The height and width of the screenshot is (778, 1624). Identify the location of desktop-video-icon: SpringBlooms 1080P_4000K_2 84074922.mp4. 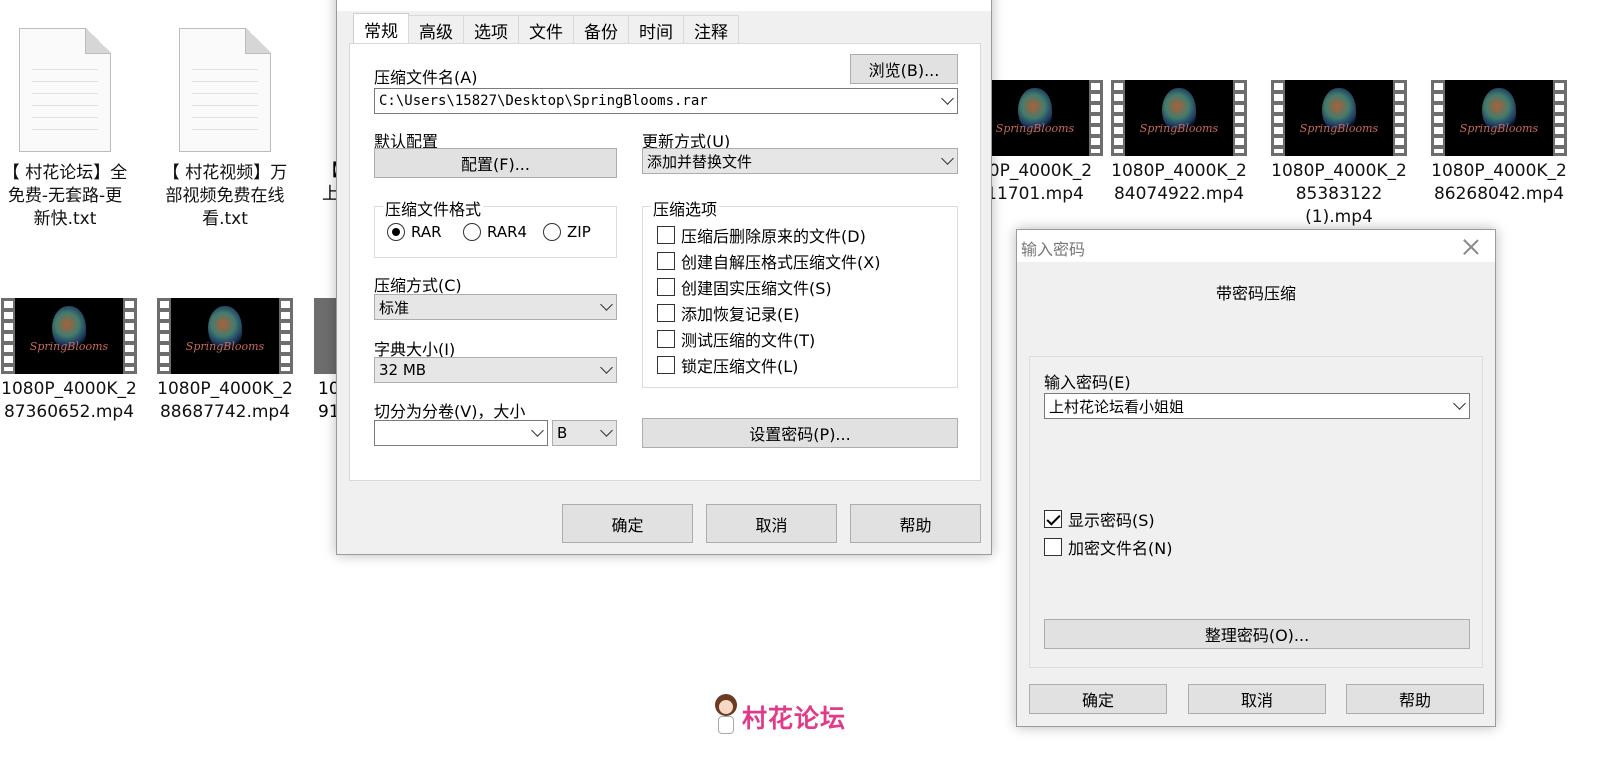
(1179, 143).